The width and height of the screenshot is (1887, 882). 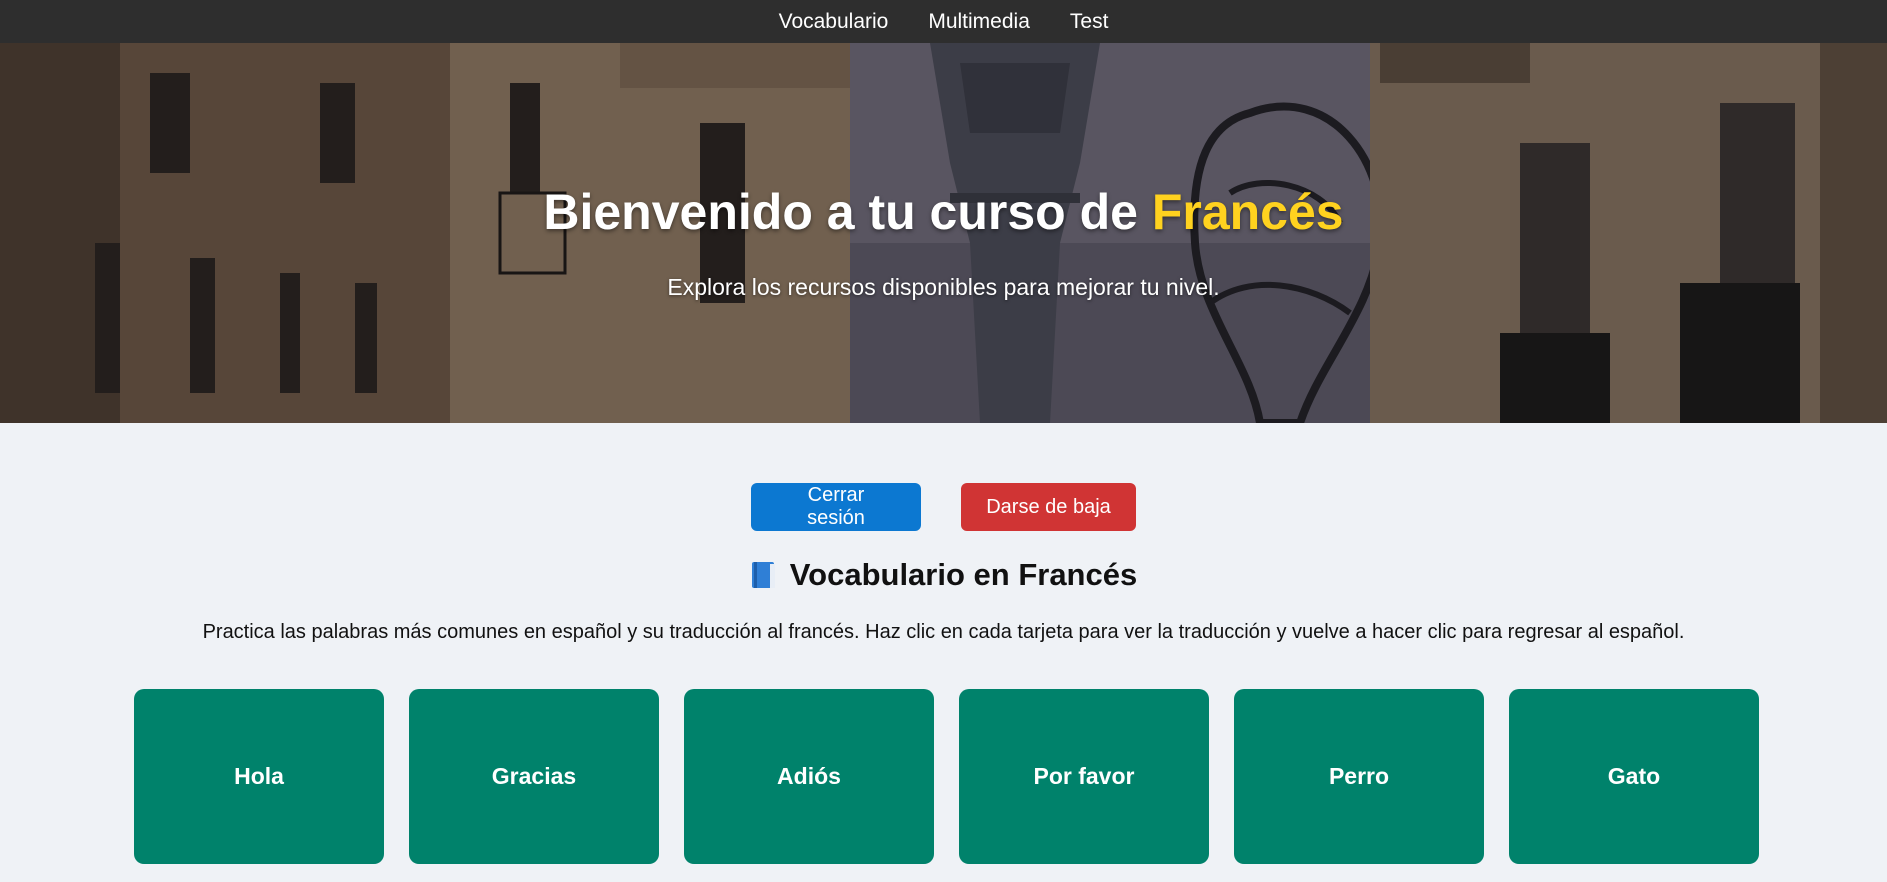 I want to click on vocab-card-por-favor: Por favor, so click(x=1084, y=776).